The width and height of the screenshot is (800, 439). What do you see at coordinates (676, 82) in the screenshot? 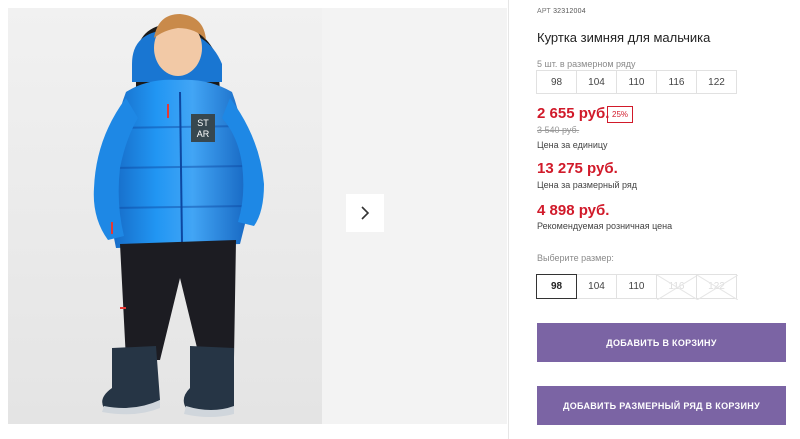
I see `size-set-cell: 116` at bounding box center [676, 82].